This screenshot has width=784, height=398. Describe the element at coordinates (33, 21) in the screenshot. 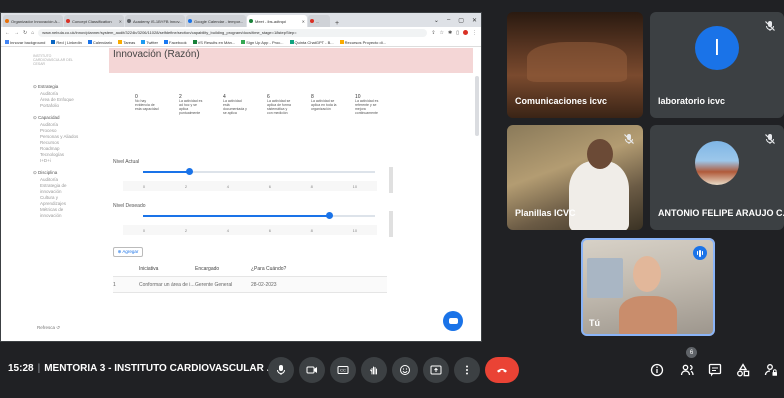

I see `browser-tab: Organizador Innovación A...✕` at that location.